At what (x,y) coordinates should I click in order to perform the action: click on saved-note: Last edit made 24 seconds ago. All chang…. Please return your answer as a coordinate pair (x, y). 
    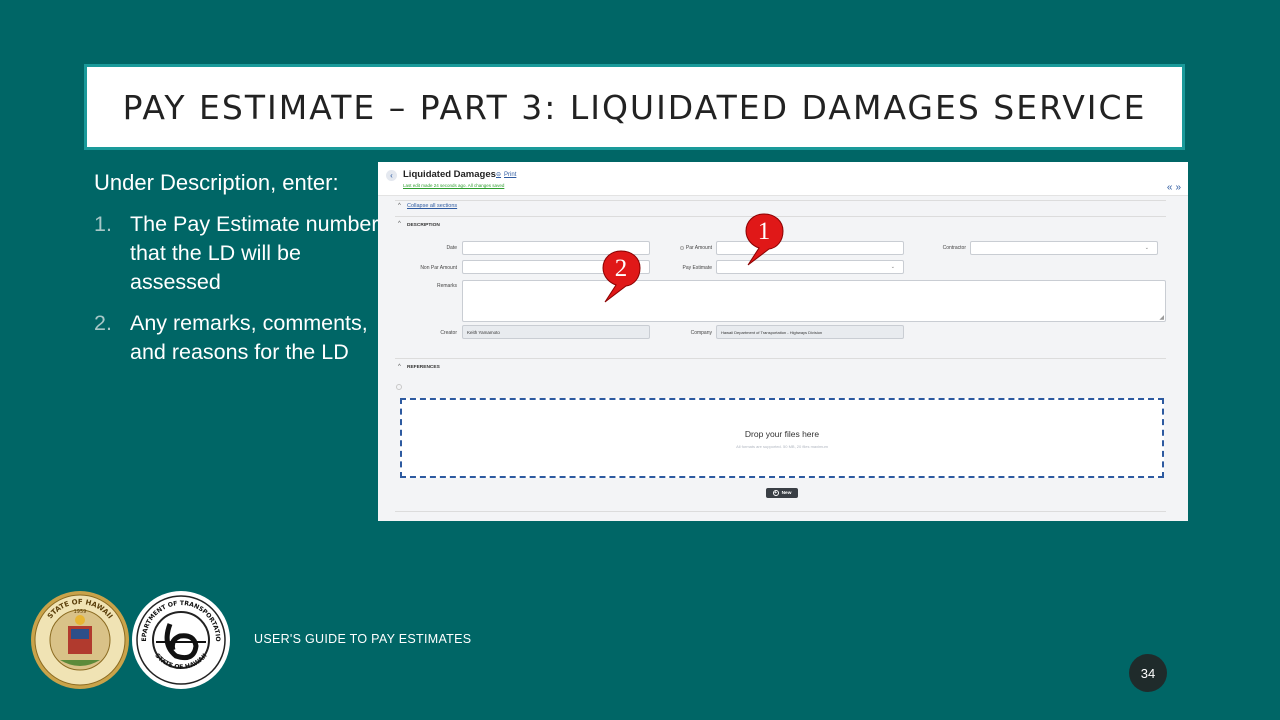
    Looking at the image, I should click on (454, 185).